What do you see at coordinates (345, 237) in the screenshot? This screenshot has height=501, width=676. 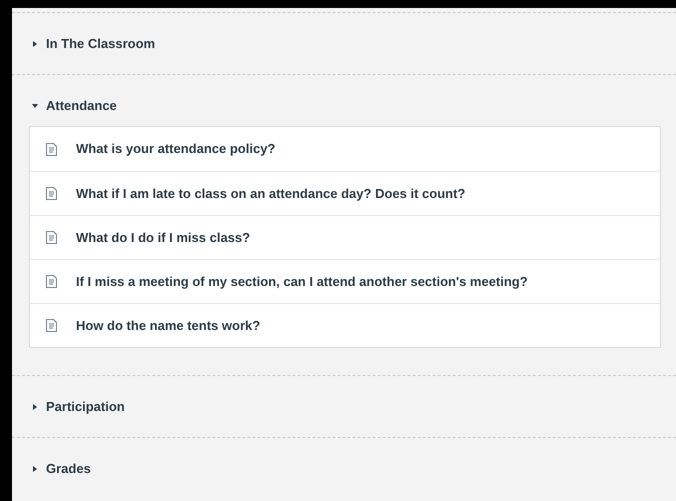 I see `question-link: What do I do if I miss class?` at bounding box center [345, 237].